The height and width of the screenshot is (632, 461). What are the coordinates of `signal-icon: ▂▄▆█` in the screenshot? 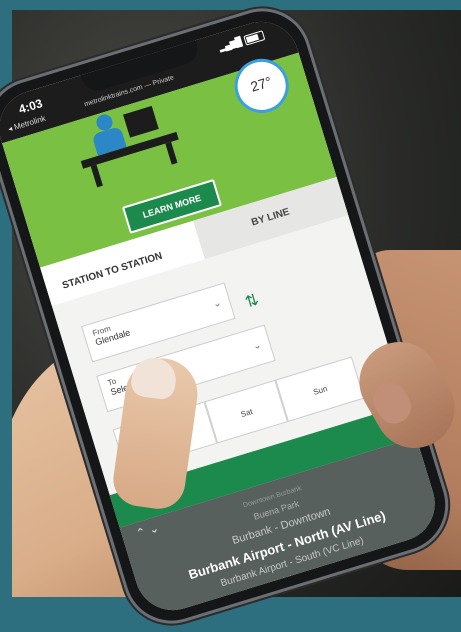 It's located at (230, 44).